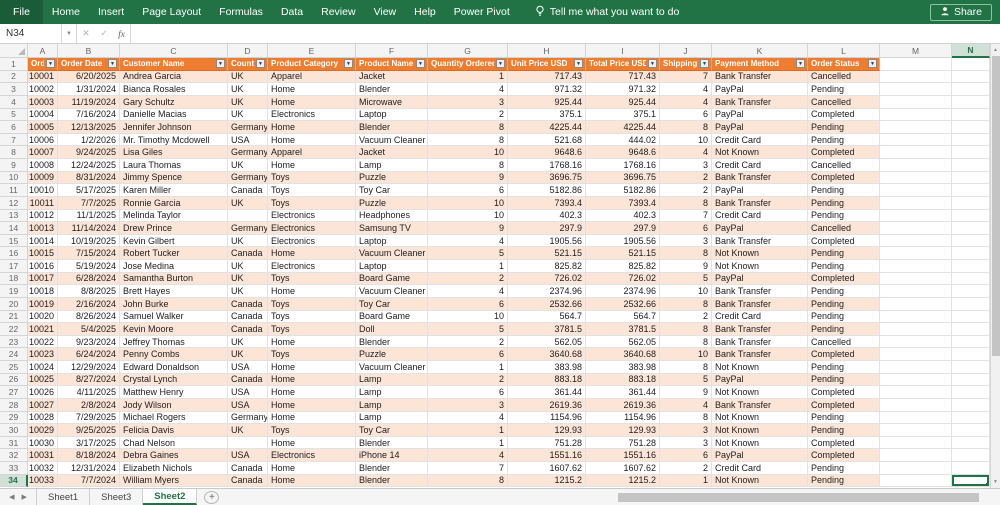 This screenshot has height=505, width=1000. I want to click on row-header-25: 25, so click(14, 367).